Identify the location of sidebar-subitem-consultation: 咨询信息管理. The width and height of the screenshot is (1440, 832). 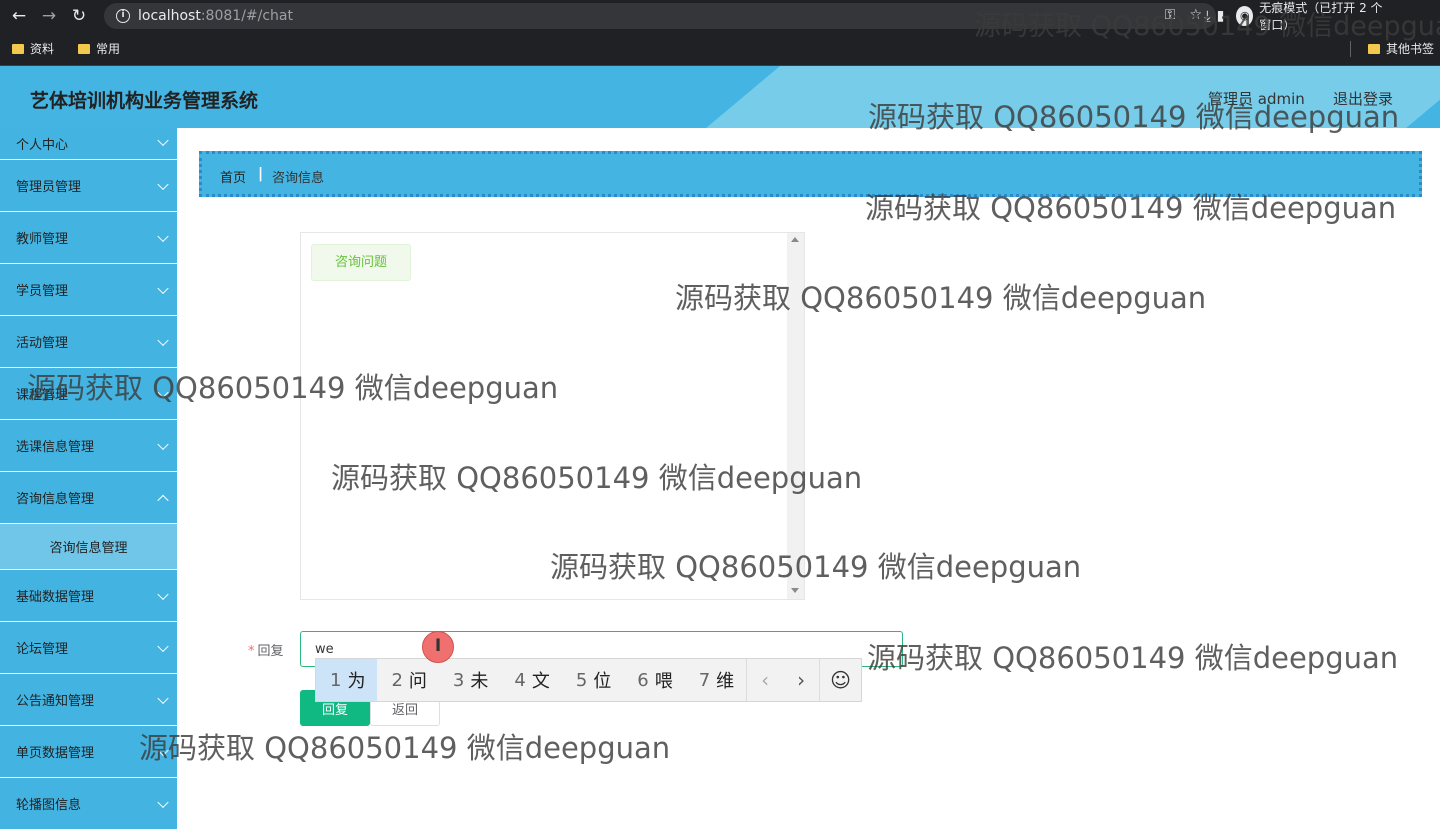
(88, 547).